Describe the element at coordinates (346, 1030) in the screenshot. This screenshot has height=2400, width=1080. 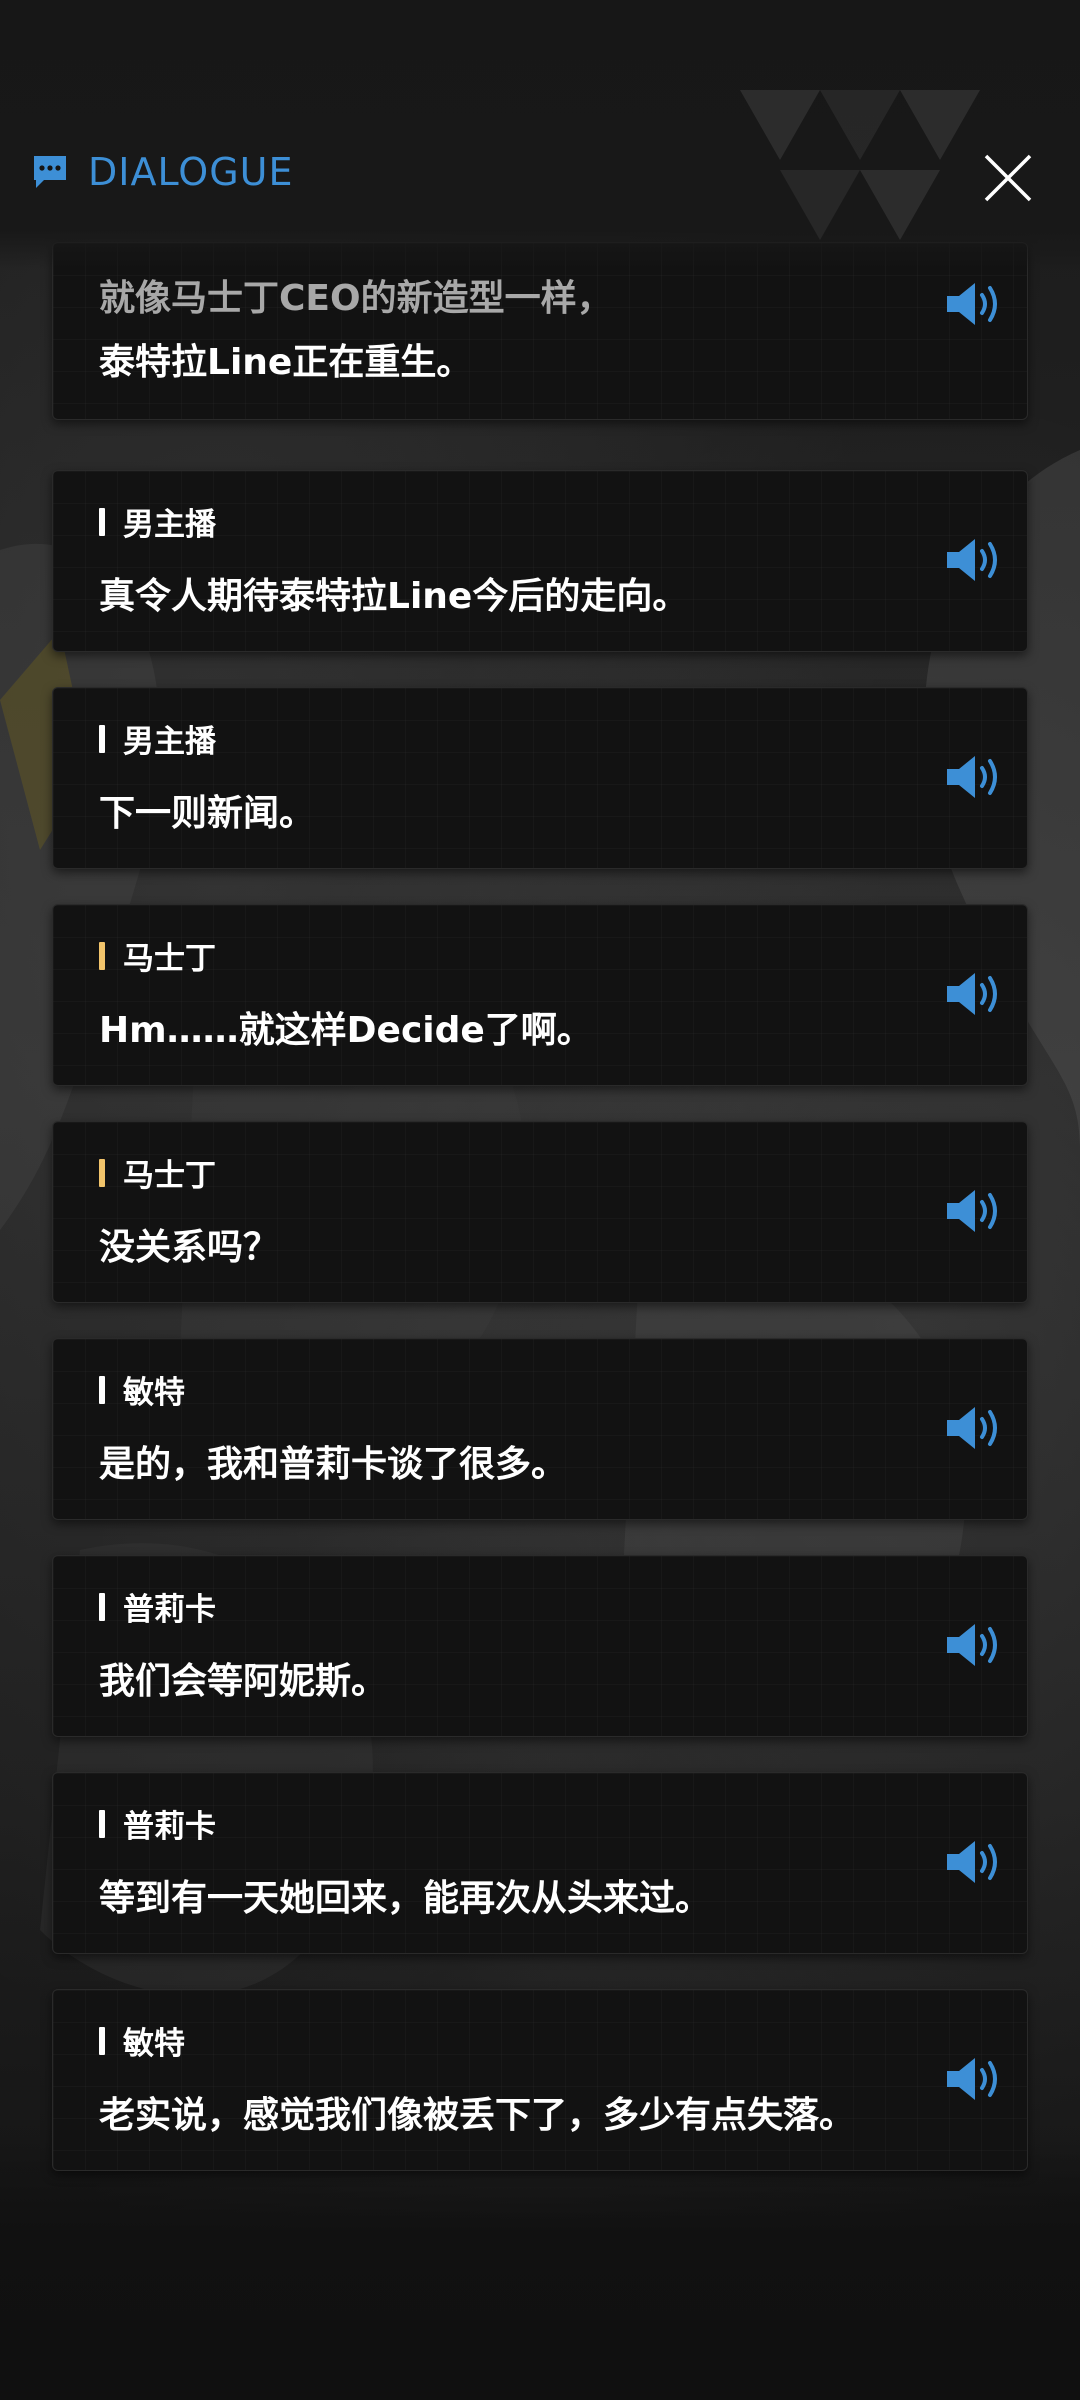
I see `dialogue-text: Hm……就这样Decide了啊。` at that location.